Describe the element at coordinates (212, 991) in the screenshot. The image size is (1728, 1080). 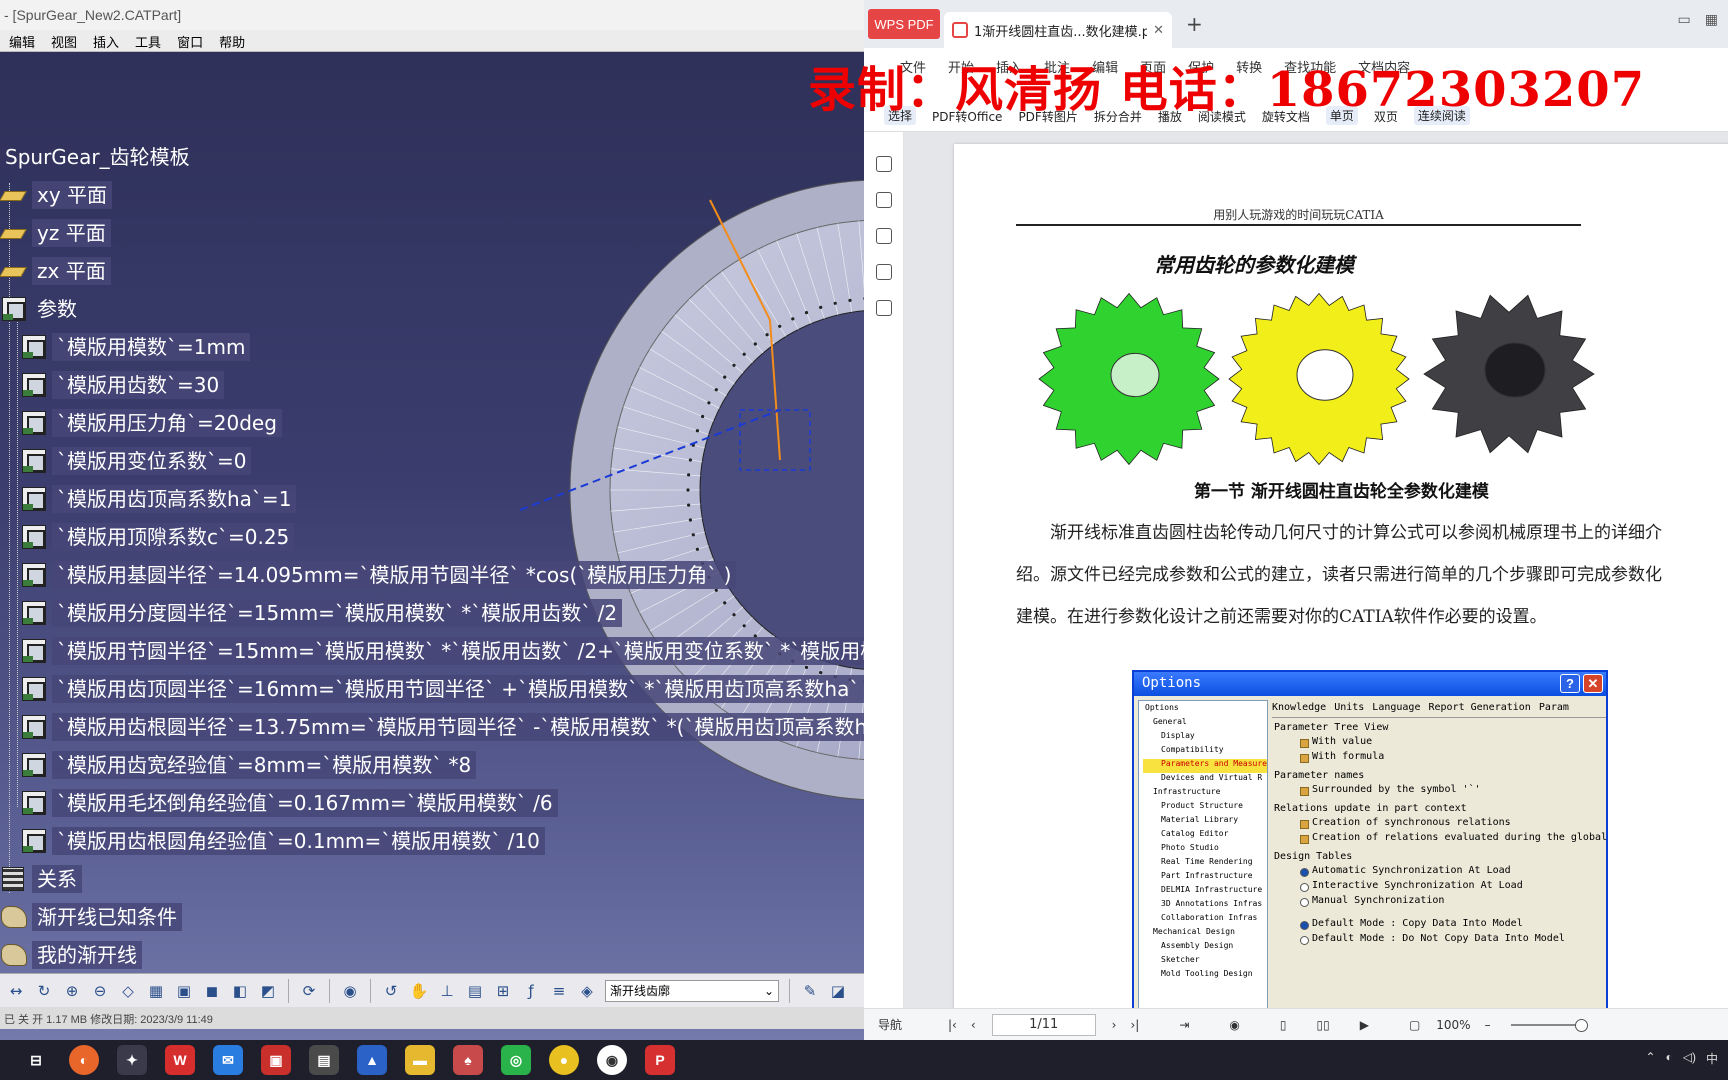
I see `shading-icon: ◼` at that location.